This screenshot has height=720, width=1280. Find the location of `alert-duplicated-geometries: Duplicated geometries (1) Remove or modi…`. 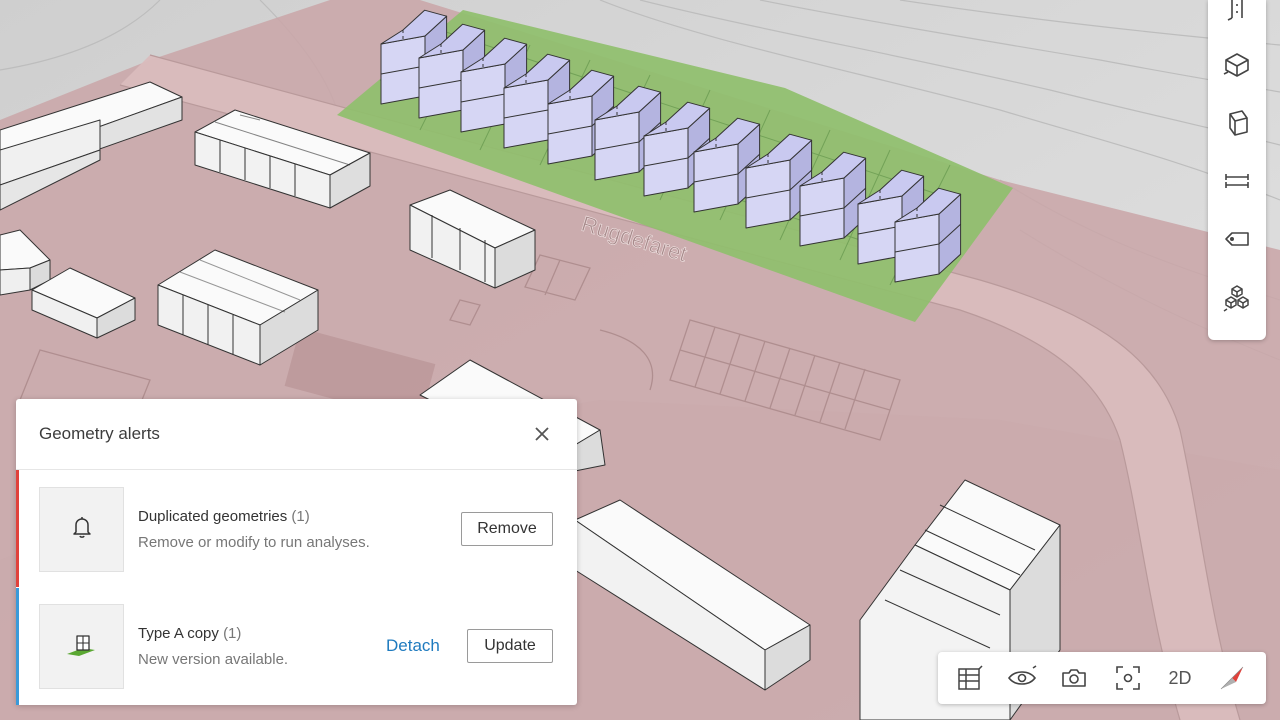

alert-duplicated-geometries: Duplicated geometries (1) Remove or modi… is located at coordinates (296, 528).